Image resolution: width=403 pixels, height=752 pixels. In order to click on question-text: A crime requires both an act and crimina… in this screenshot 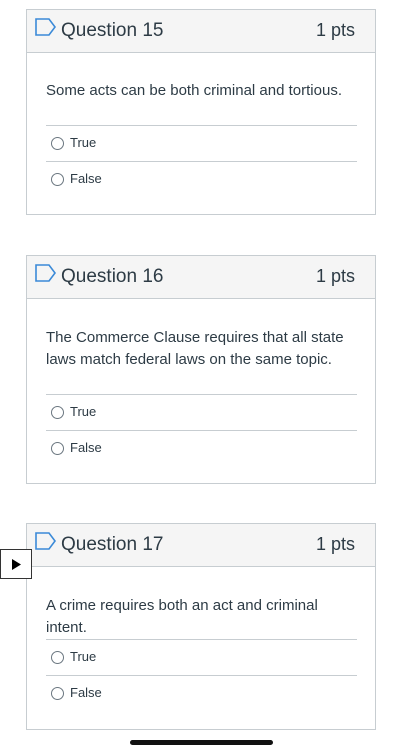, I will do `click(182, 616)`.